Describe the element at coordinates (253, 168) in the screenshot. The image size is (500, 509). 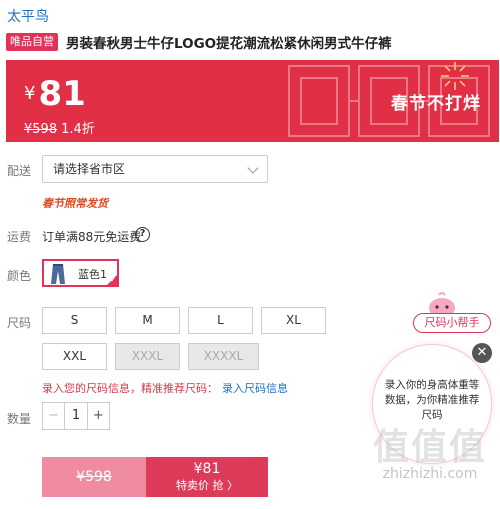
I see `chevron-down-icon` at that location.